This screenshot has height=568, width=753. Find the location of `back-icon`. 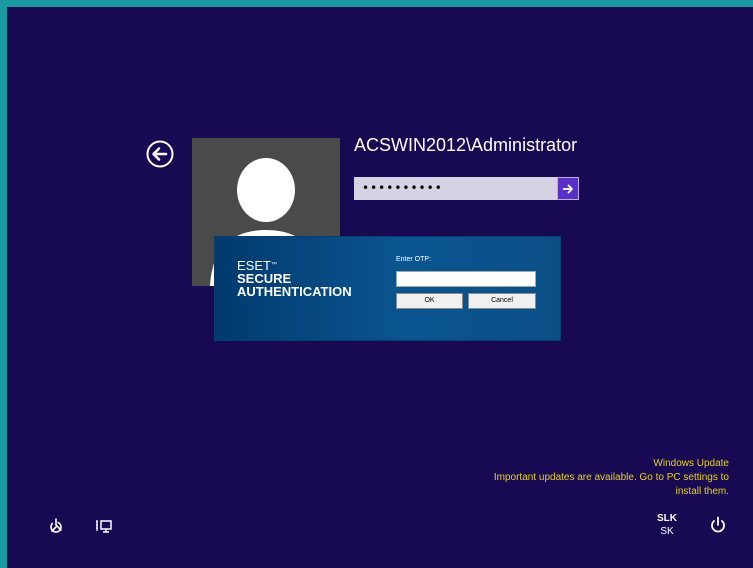

back-icon is located at coordinates (160, 154).